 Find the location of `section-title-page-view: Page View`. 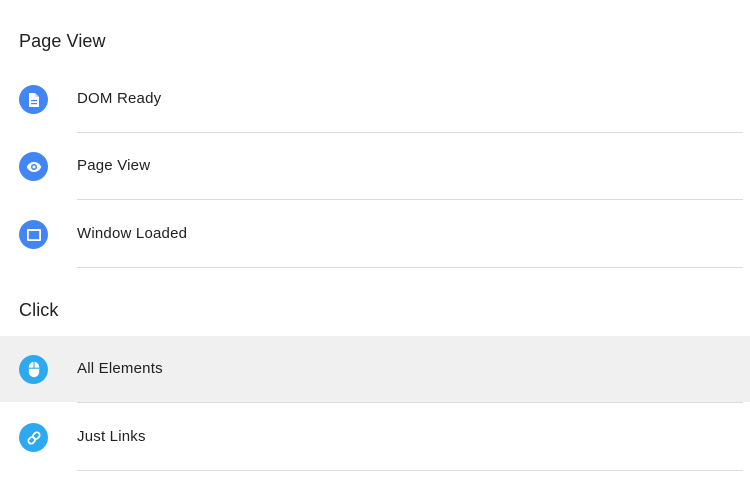

section-title-page-view: Page View is located at coordinates (62, 41).